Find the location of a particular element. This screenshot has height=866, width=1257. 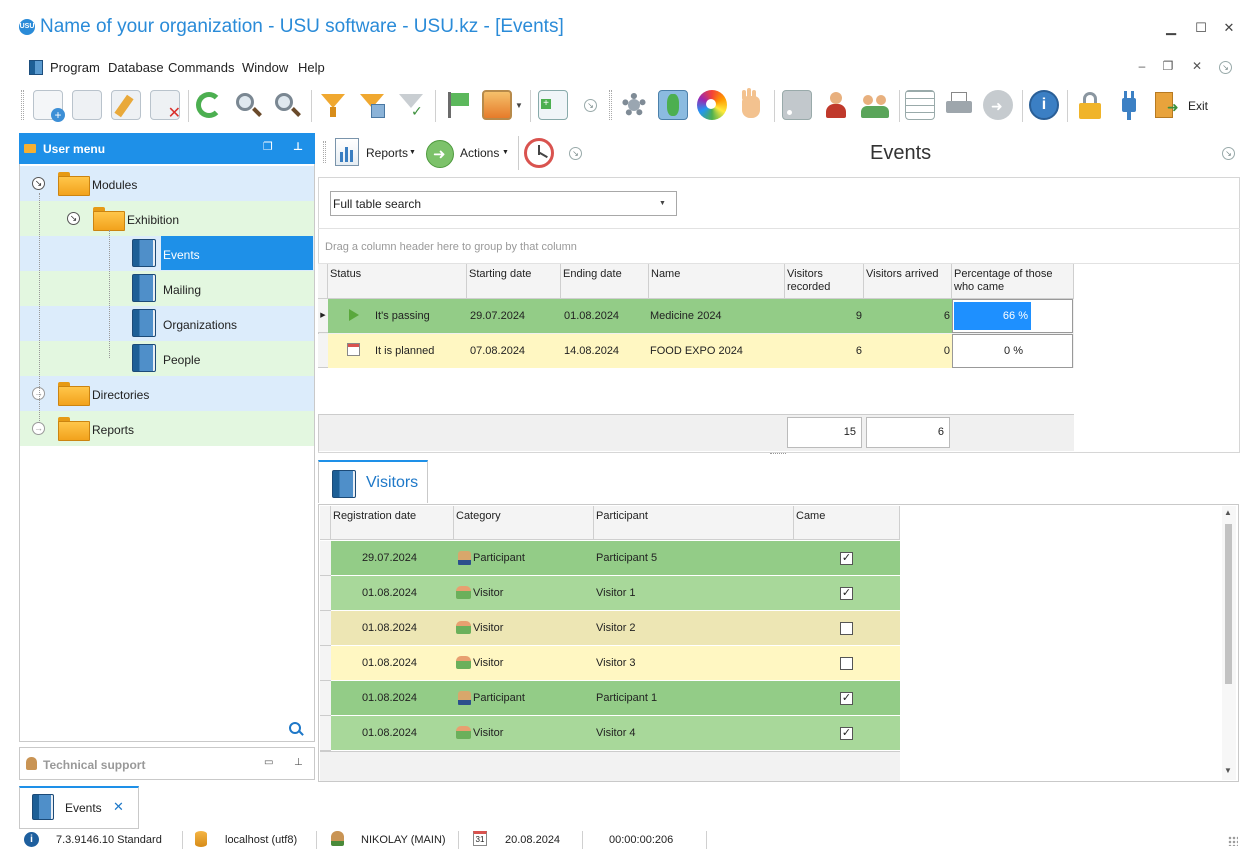

filter-icon is located at coordinates (333, 105).